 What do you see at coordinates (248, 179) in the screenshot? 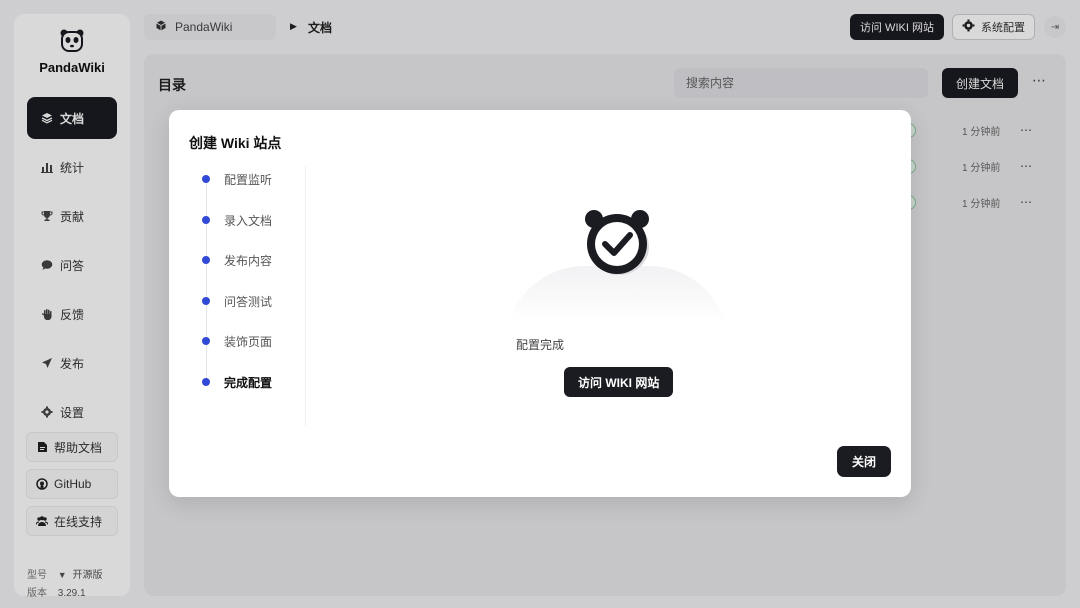
I see `step-label: 配置监听` at bounding box center [248, 179].